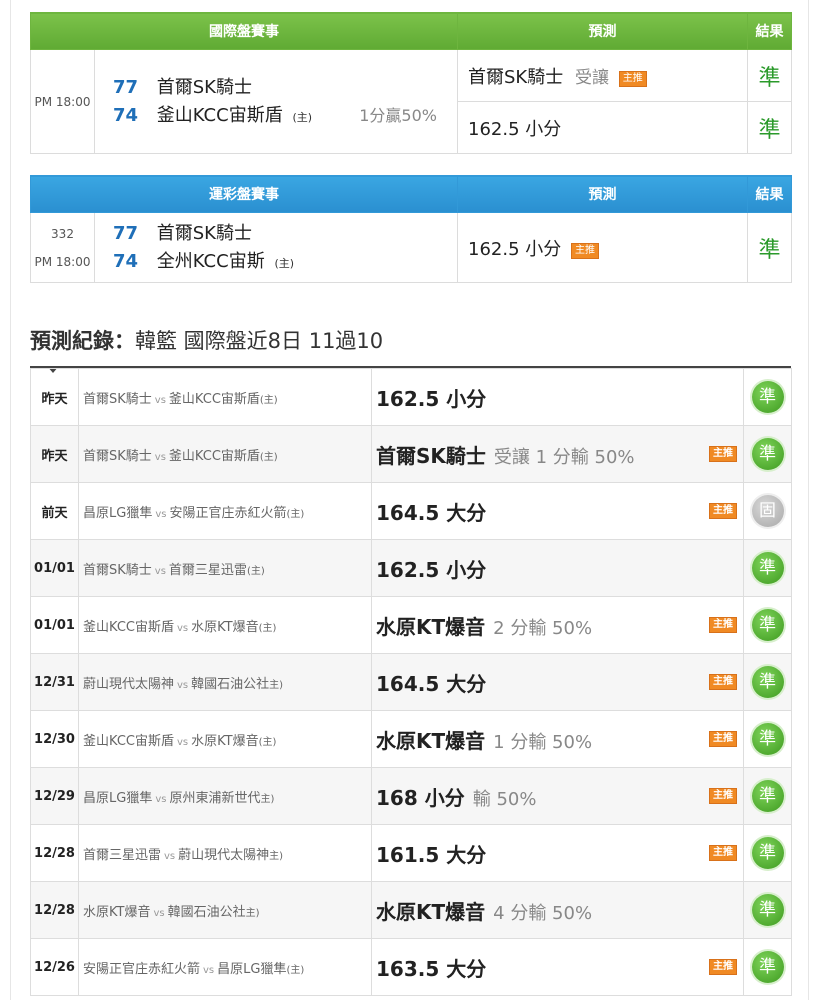 The width and height of the screenshot is (821, 1000). Describe the element at coordinates (54, 682) in the screenshot. I see `record-date: 12/31` at that location.